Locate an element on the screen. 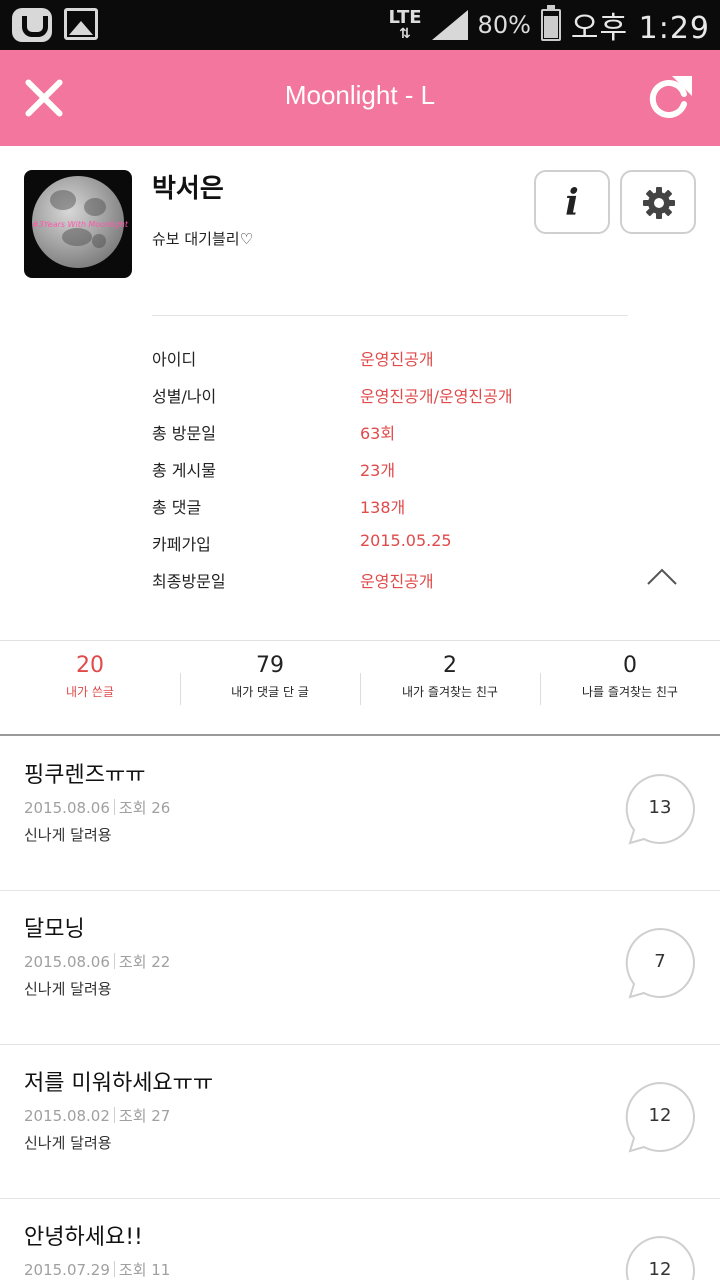 The height and width of the screenshot is (1280, 720). post-meta: 2015.08.06 조회 22 is located at coordinates (97, 961).